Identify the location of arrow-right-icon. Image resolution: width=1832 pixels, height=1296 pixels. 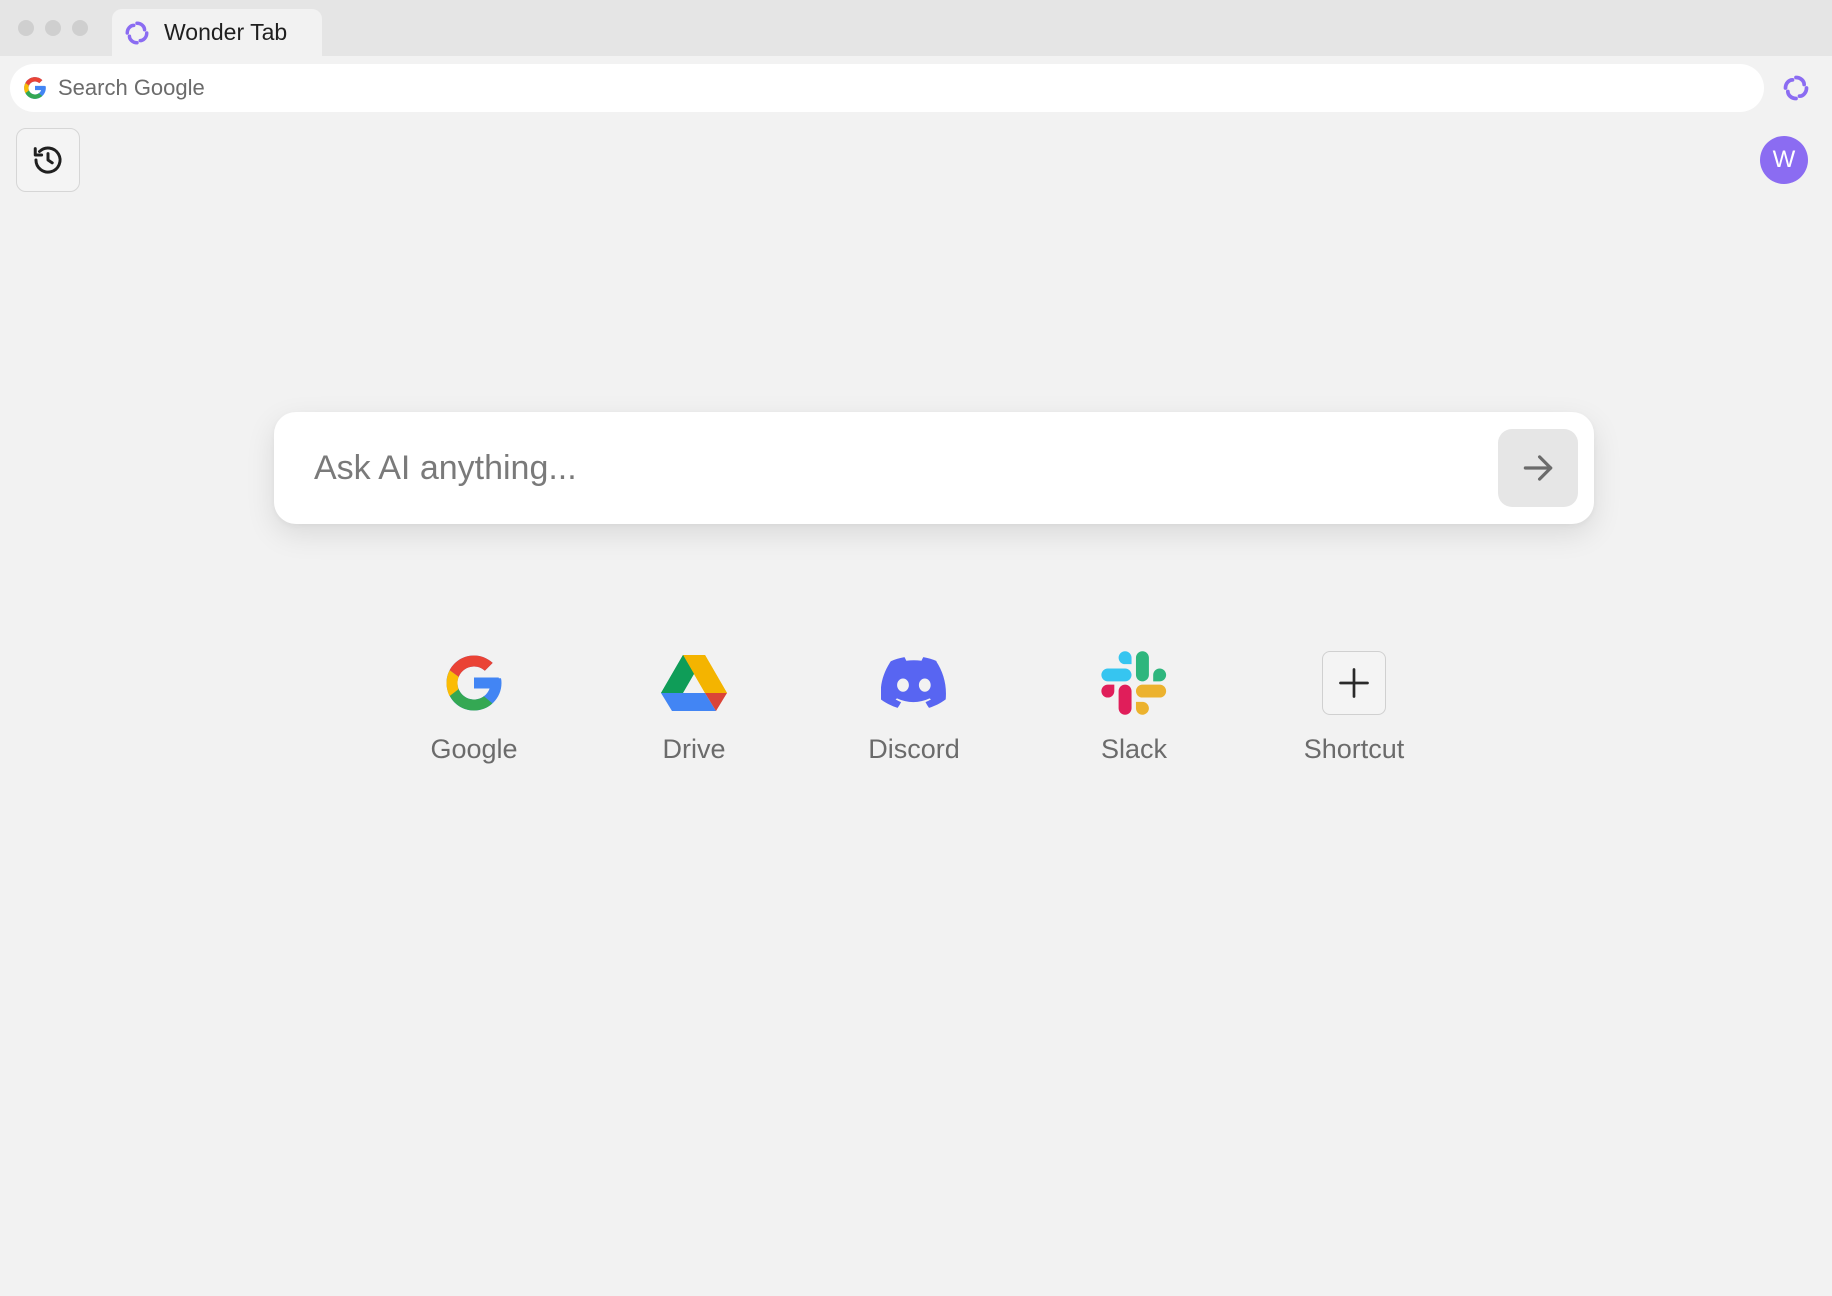
(1538, 468).